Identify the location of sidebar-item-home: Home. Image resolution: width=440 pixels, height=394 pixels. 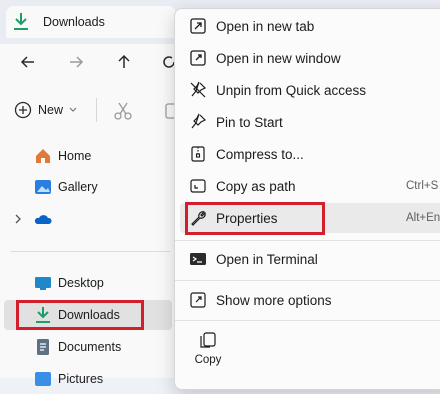
(88, 156).